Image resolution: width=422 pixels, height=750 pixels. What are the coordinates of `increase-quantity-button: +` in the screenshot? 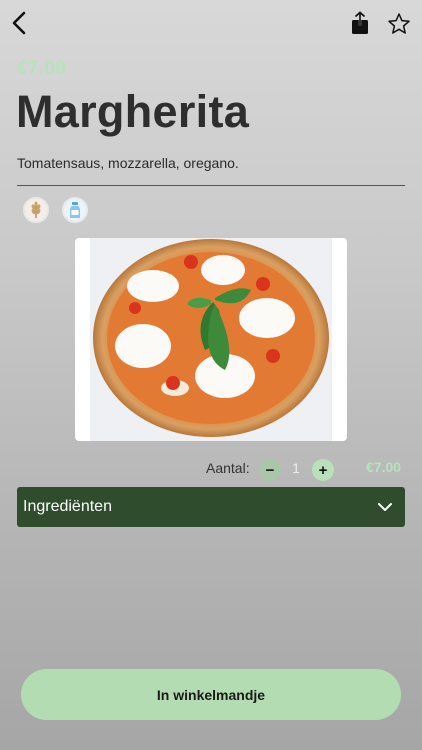 It's located at (323, 470).